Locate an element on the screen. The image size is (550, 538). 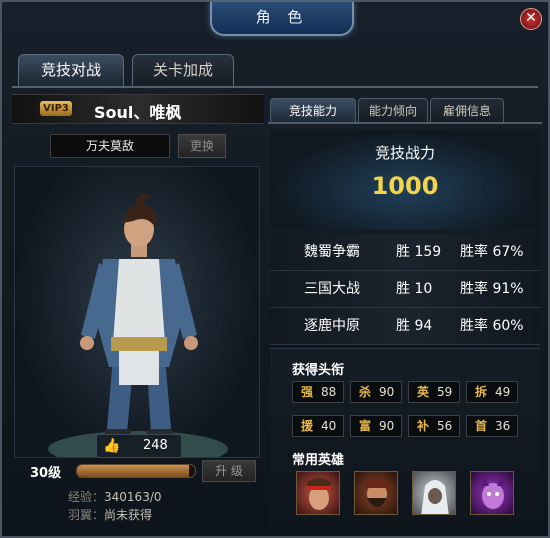
honor-char: 首 is located at coordinates (481, 426).